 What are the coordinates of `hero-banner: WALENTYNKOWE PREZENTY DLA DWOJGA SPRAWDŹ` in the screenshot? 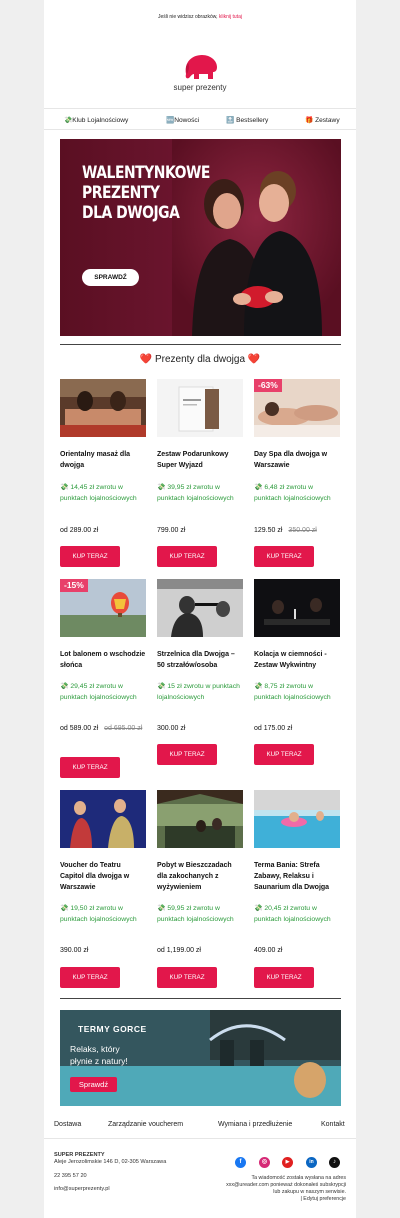 It's located at (200, 237).